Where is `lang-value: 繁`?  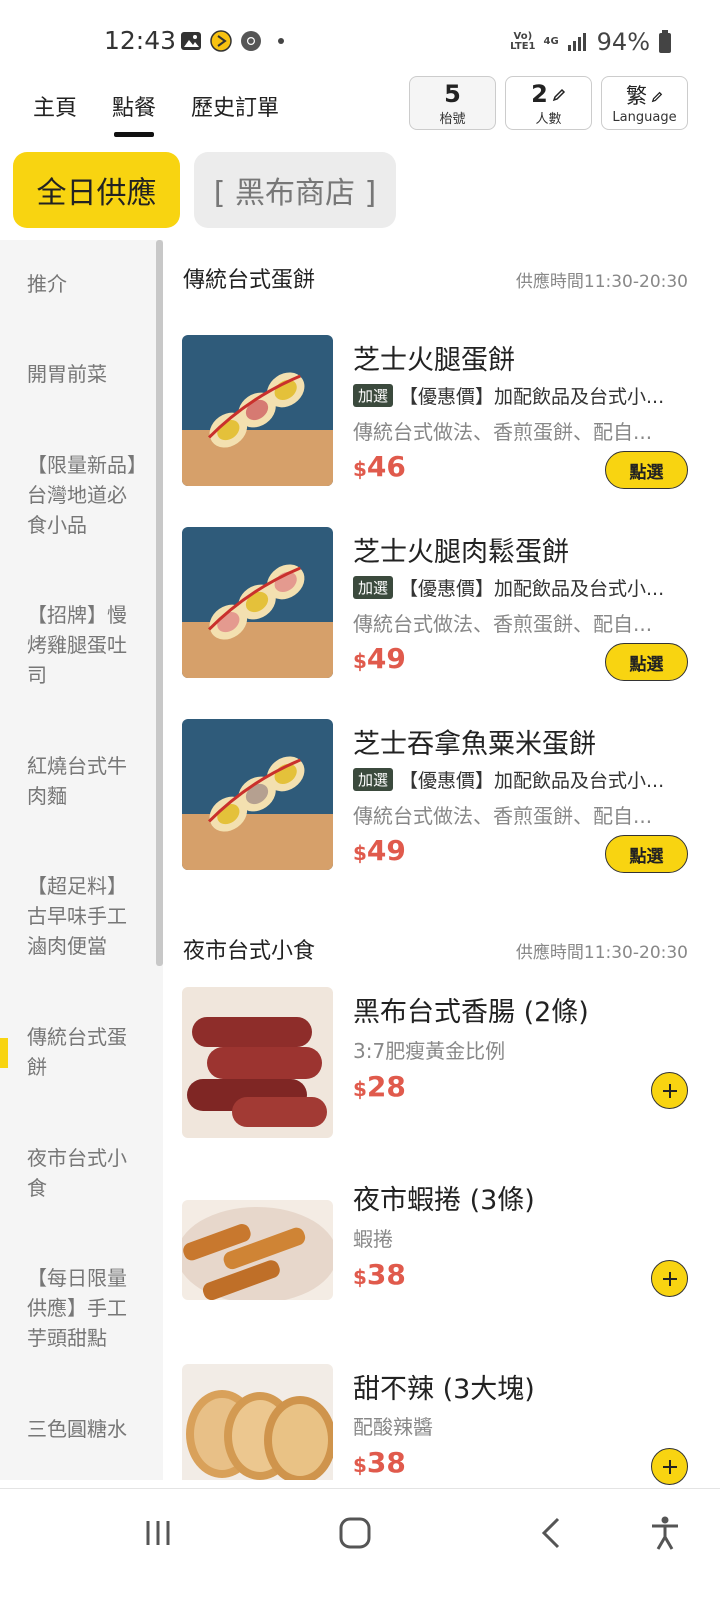
lang-value: 繁 is located at coordinates (636, 96).